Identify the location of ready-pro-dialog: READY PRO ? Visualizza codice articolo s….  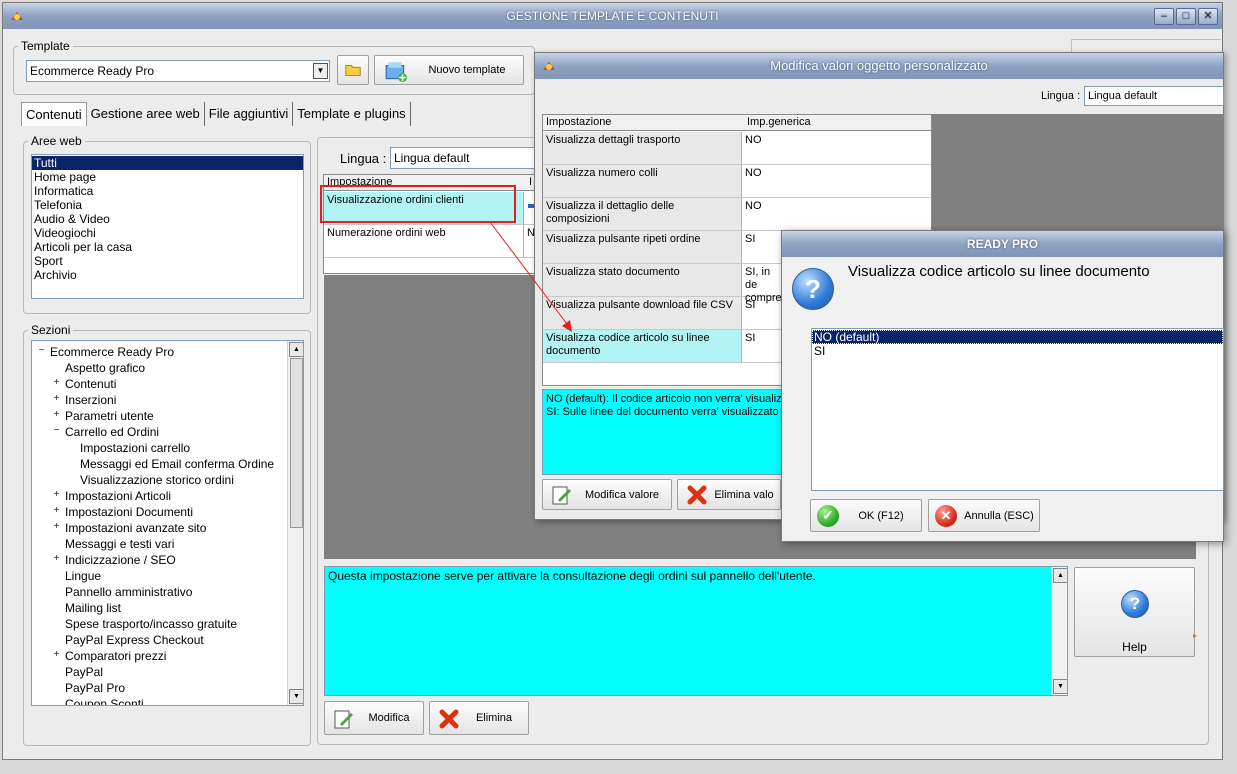
(1002, 386).